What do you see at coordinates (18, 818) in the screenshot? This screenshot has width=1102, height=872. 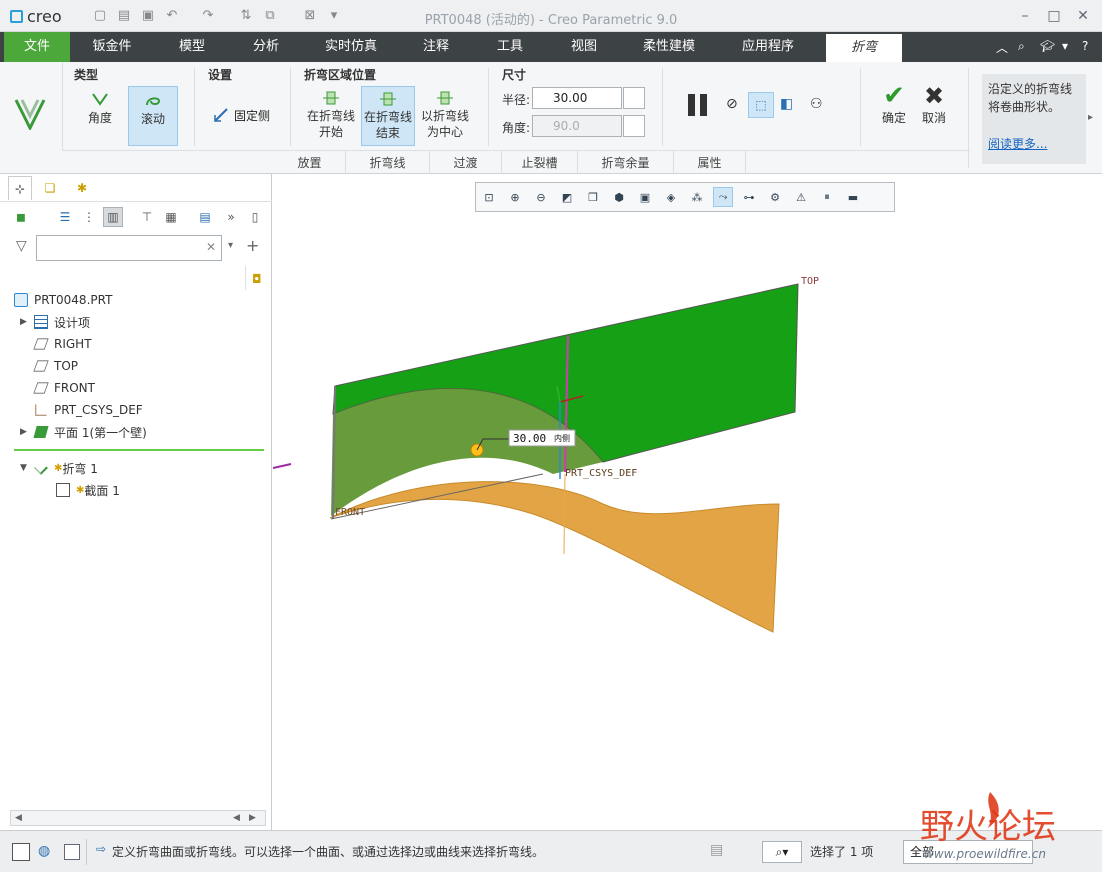 I see `scroll-left-icon: ◀` at bounding box center [18, 818].